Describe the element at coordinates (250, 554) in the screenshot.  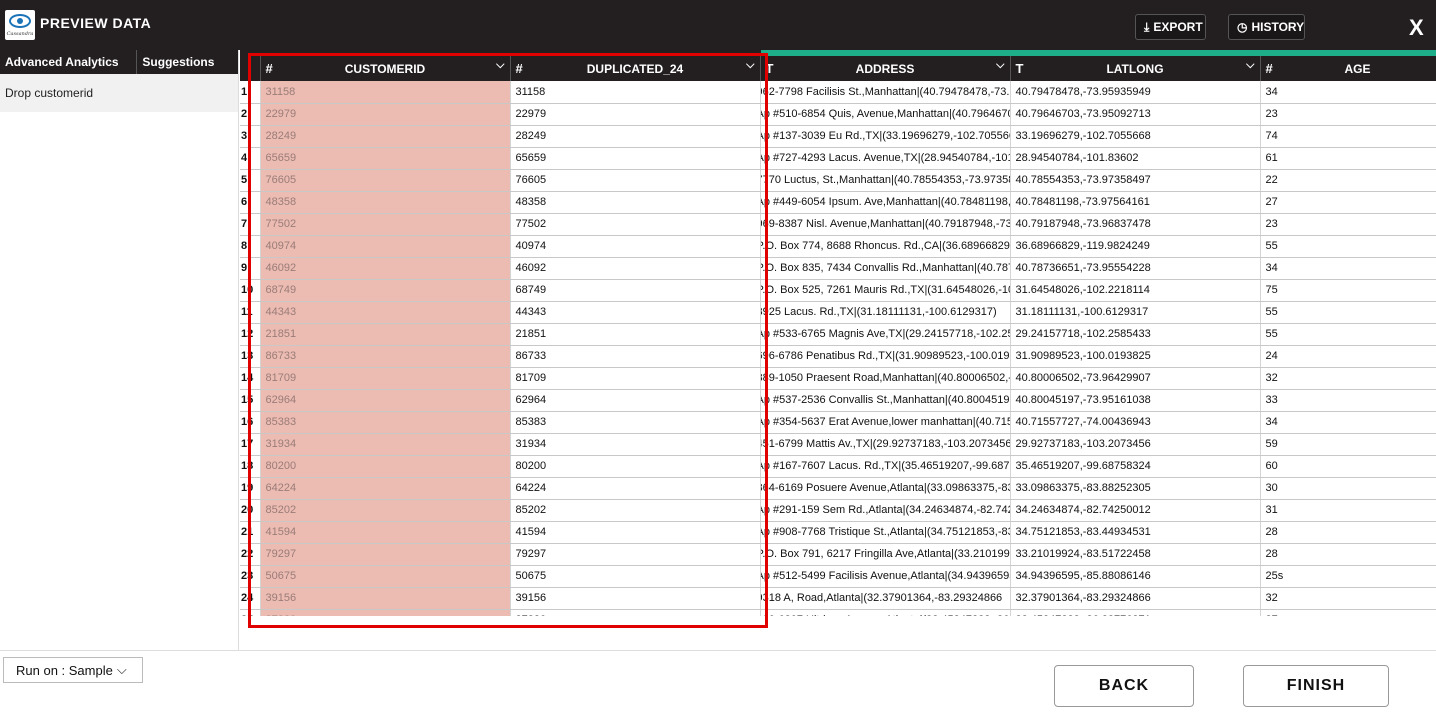
I see `row-number: 22` at that location.